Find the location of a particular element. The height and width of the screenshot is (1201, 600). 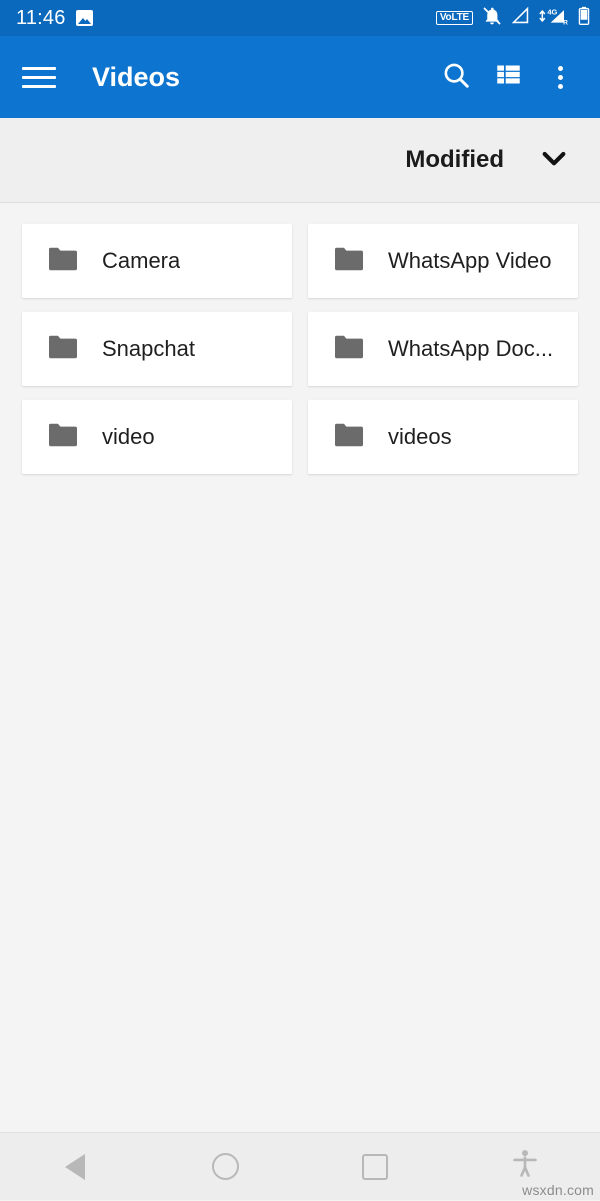

home-circle-icon is located at coordinates (225, 1166).